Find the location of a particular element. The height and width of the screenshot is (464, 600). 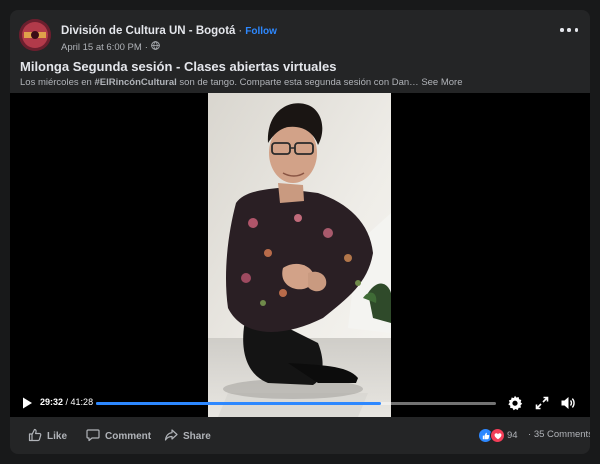

video-controls: 29:32 / 41:28 is located at coordinates (300, 403).